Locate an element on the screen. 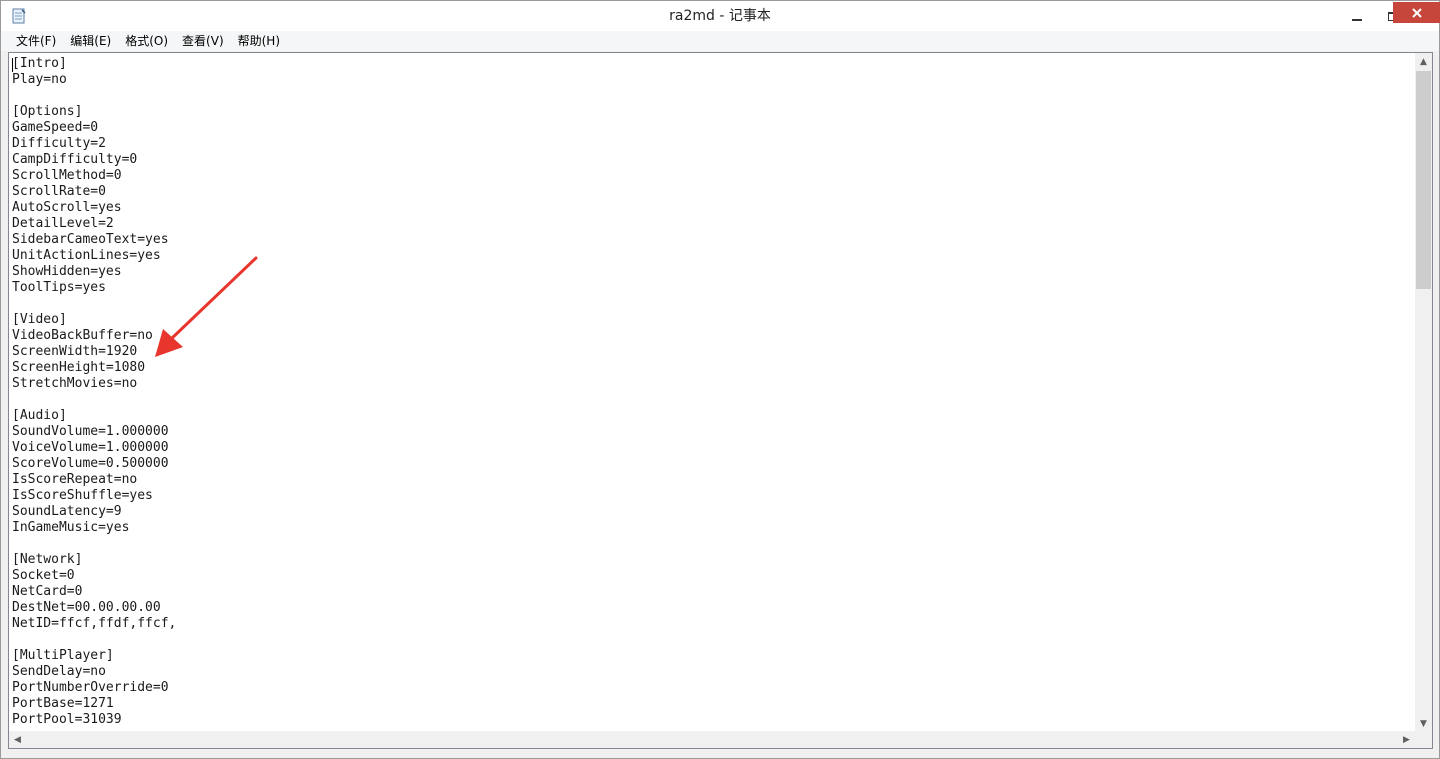 Image resolution: width=1440 pixels, height=759 pixels. text-line: VideoBackBuffer=no is located at coordinates (82, 335).